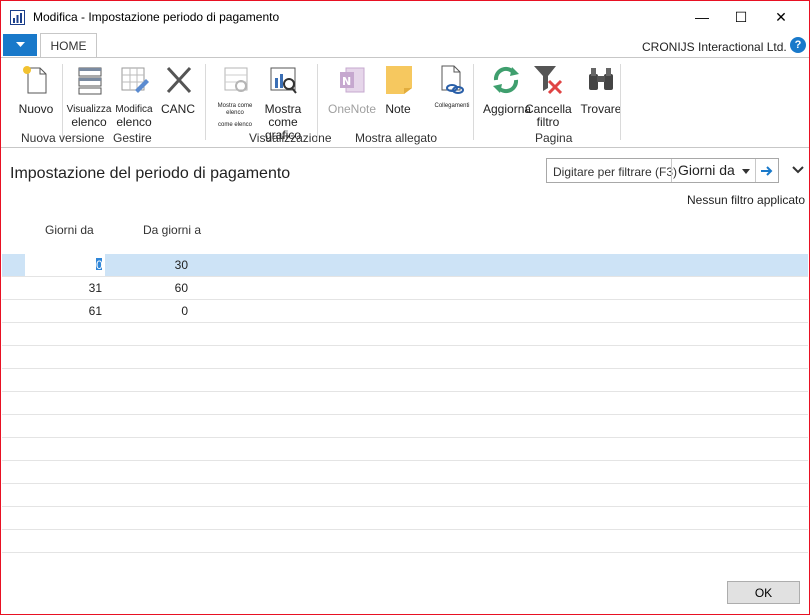 The width and height of the screenshot is (810, 615). Describe the element at coordinates (601, 109) in the screenshot. I see `trovare-label: Trovare` at that location.